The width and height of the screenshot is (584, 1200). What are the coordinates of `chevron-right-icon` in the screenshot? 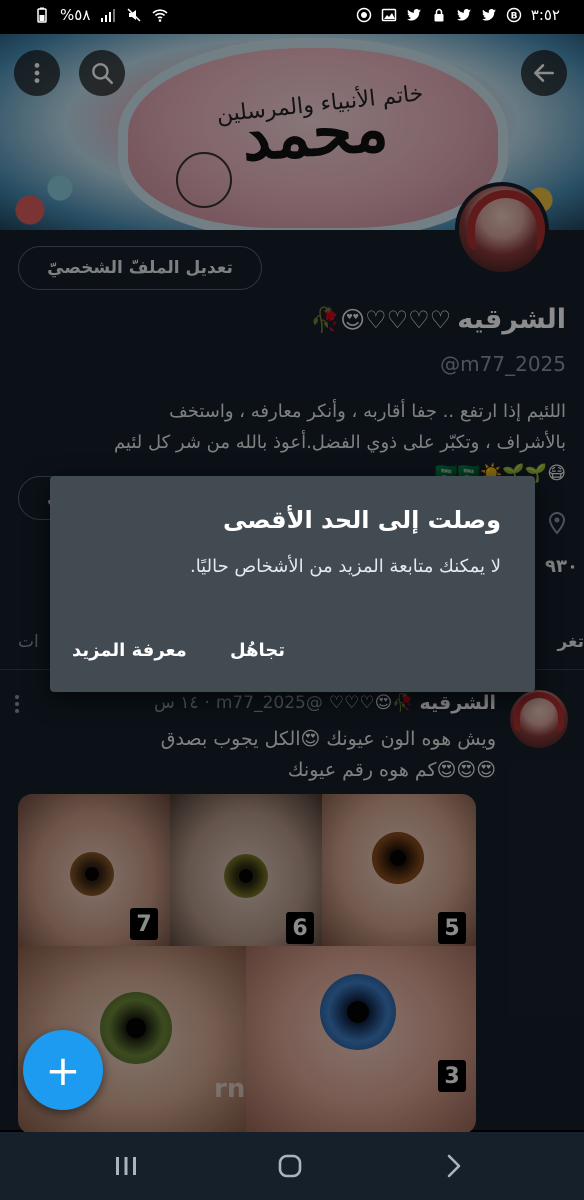 It's located at (454, 1166).